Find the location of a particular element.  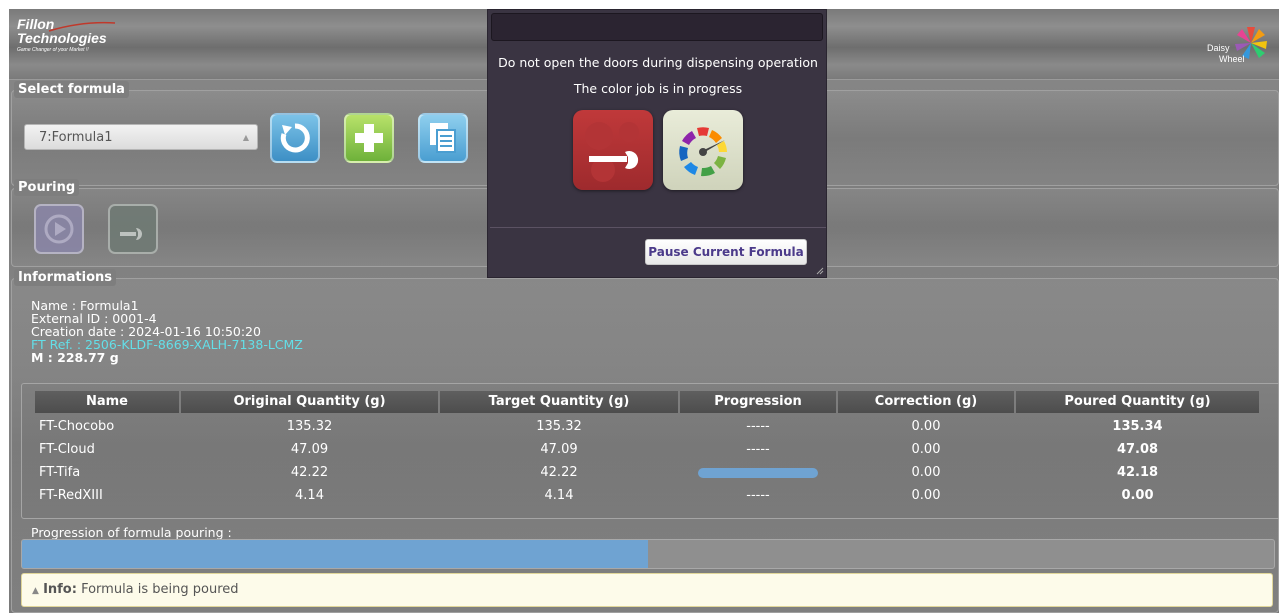

formula-select: 7:Formula1 ▲ is located at coordinates (141, 137).